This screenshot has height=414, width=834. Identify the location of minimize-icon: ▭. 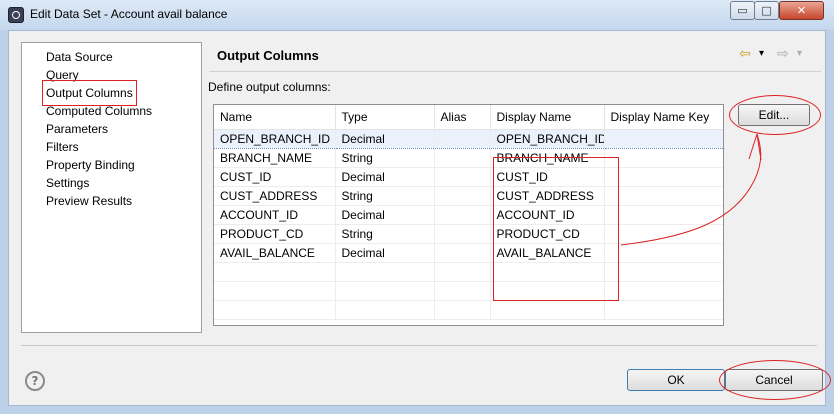
(742, 10).